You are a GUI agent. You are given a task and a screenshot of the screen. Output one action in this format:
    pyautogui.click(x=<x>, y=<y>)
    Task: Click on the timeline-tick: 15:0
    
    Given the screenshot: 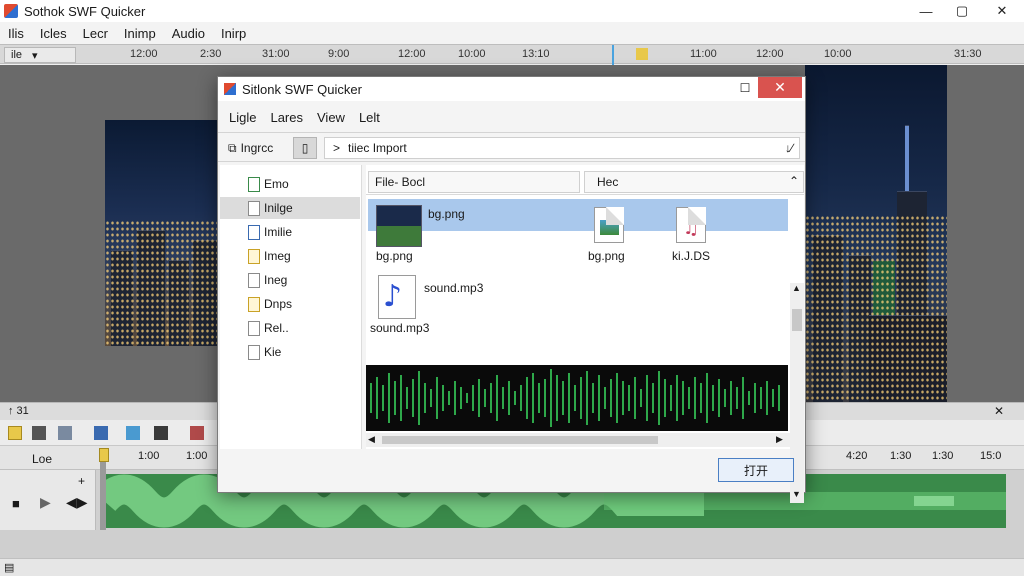 What is the action you would take?
    pyautogui.click(x=991, y=456)
    